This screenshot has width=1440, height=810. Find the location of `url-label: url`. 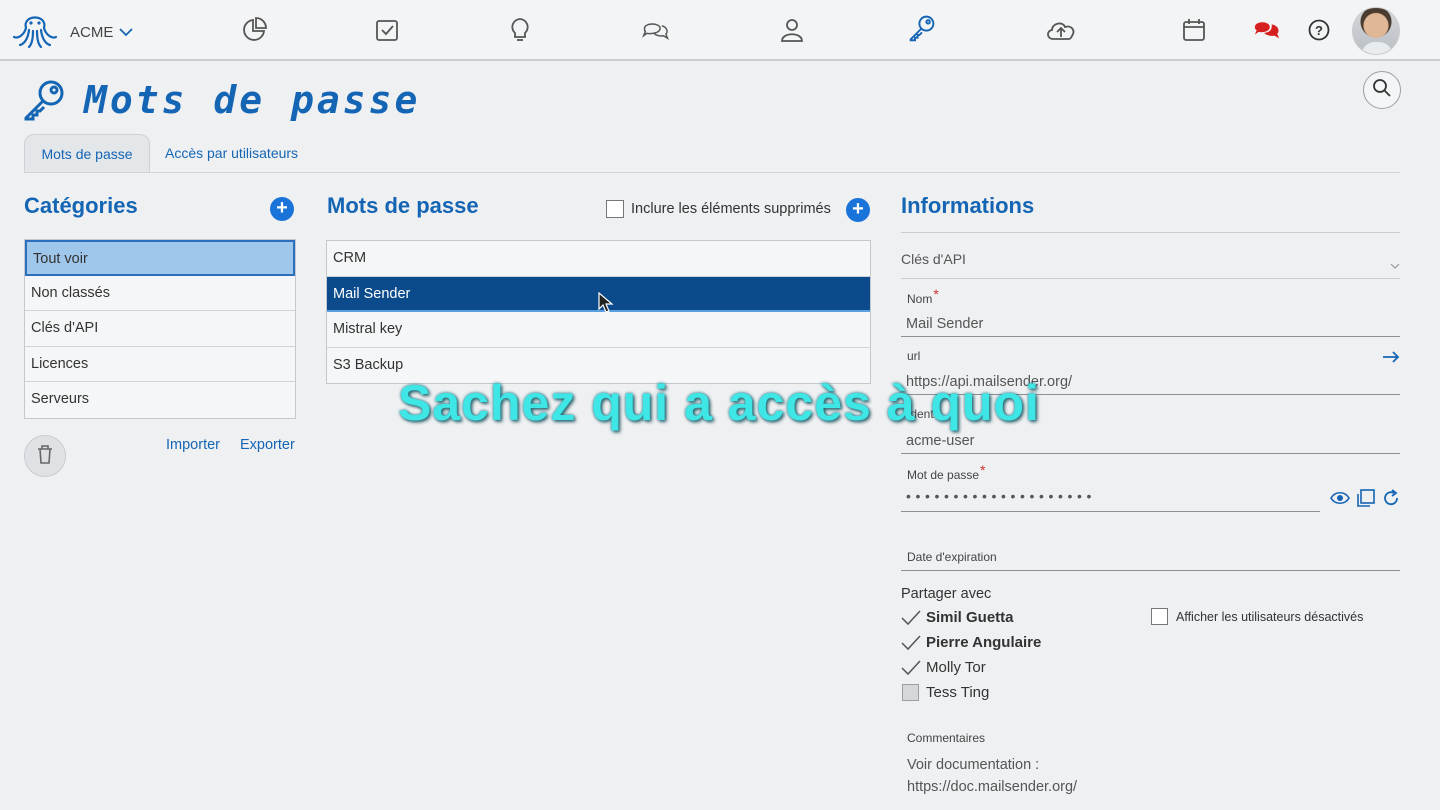

url-label: url is located at coordinates (914, 356).